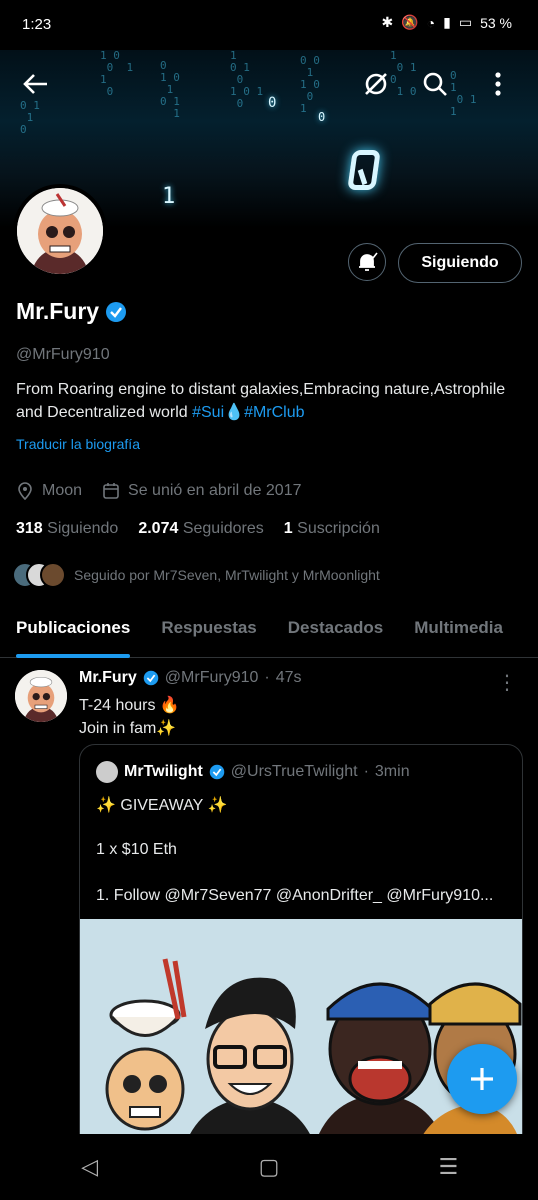 This screenshot has height=1200, width=538. I want to click on calendar-icon, so click(111, 491).